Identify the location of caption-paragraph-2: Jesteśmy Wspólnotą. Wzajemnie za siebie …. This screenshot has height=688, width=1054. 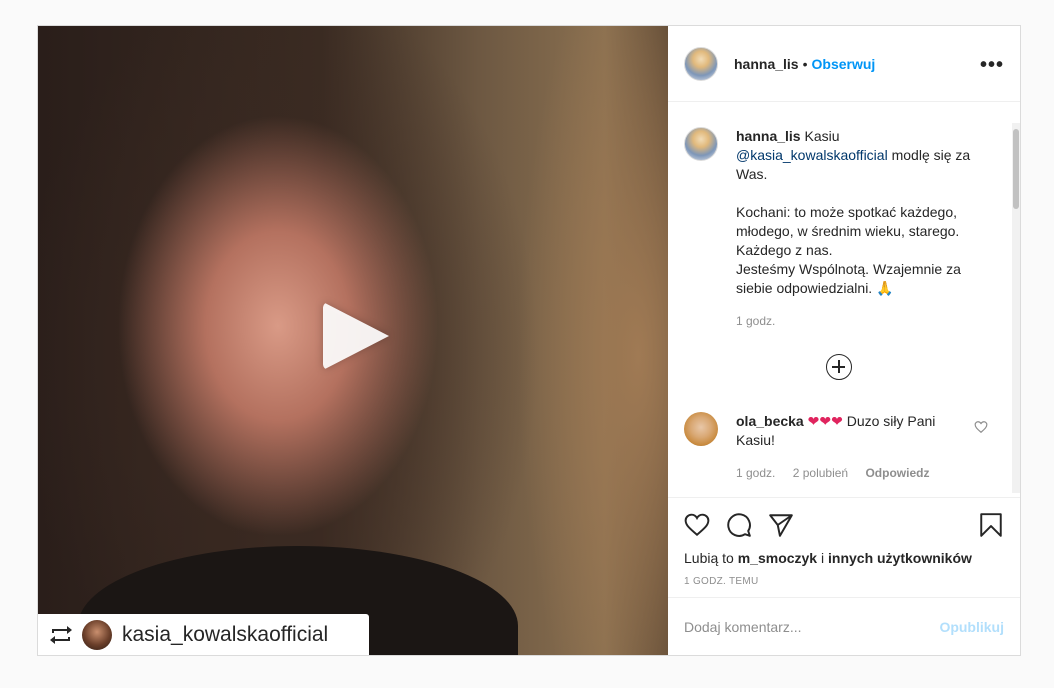
(848, 278).